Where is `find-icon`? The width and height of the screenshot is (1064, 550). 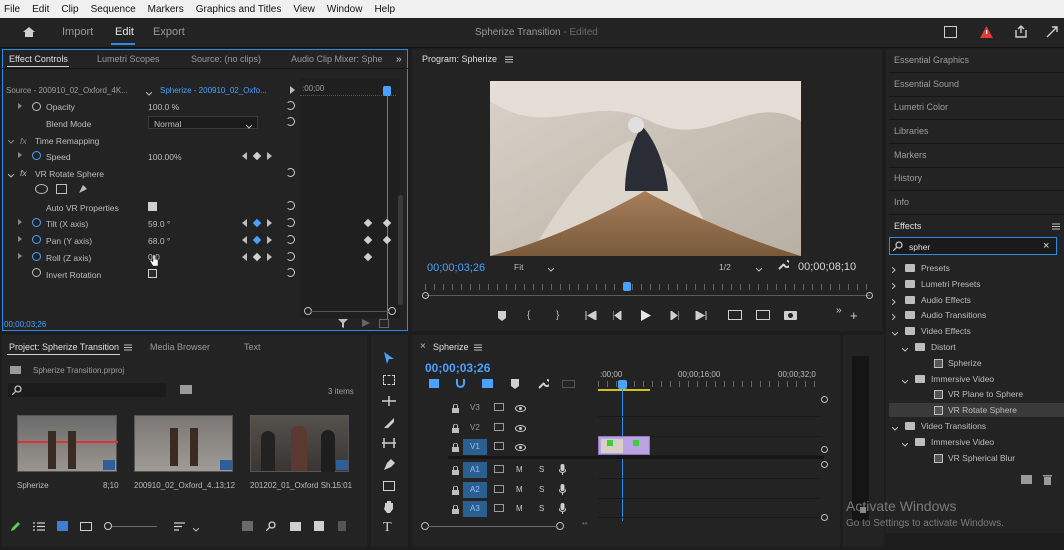
find-icon is located at coordinates (270, 527).